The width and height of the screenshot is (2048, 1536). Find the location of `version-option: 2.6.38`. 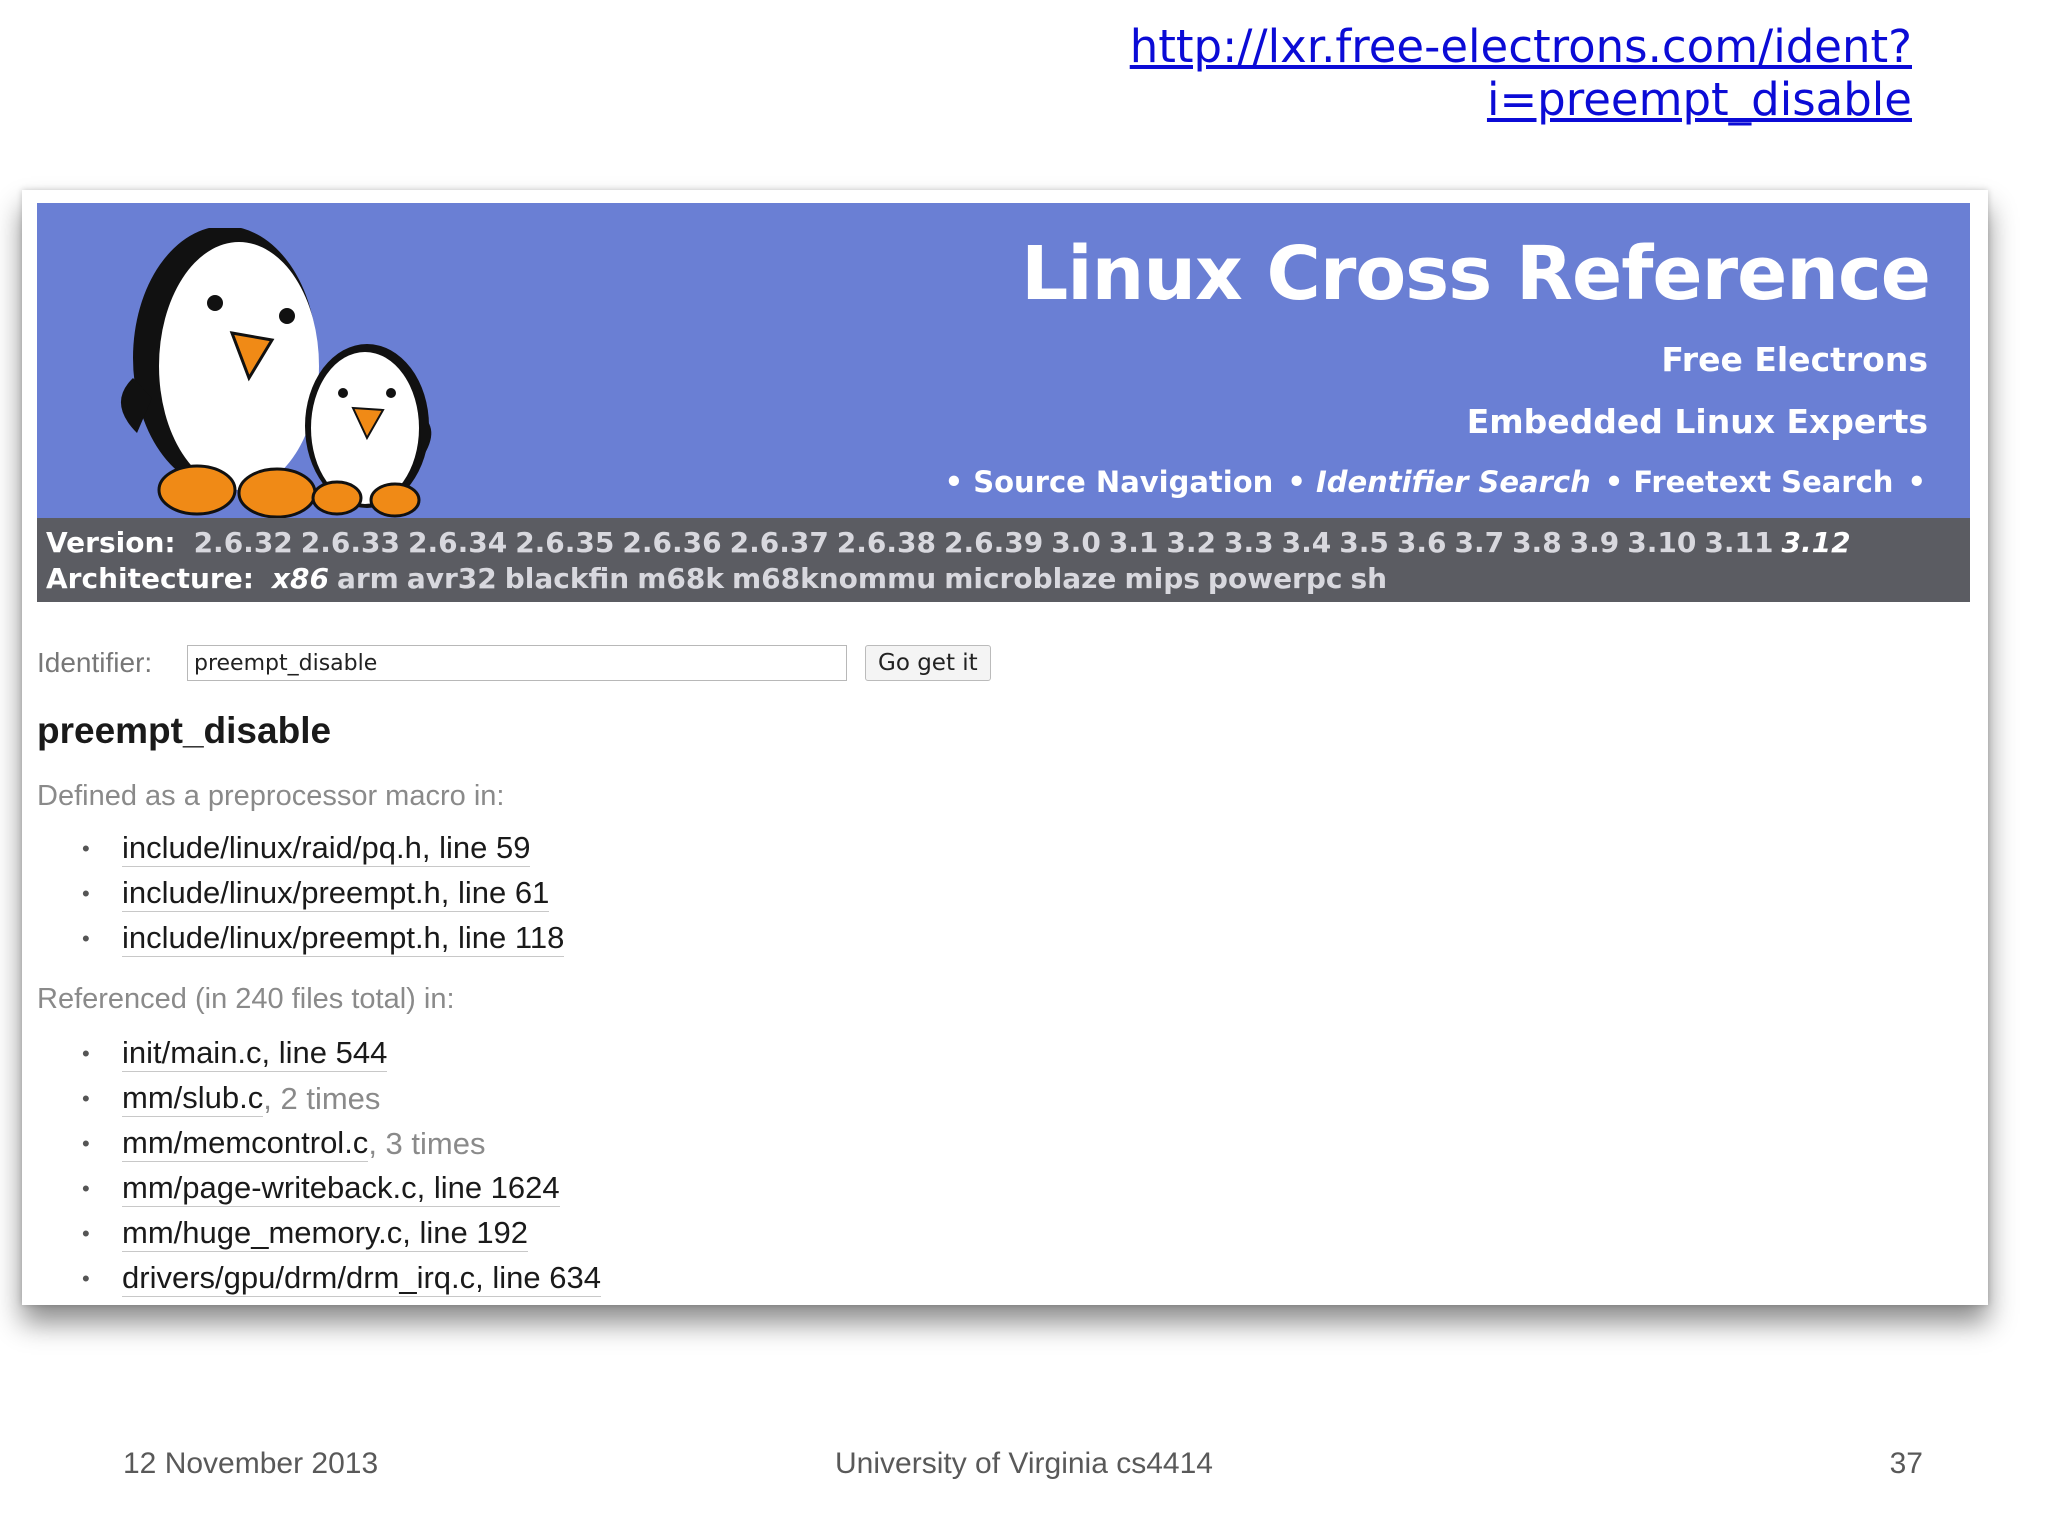

version-option: 2.6.38 is located at coordinates (886, 542).